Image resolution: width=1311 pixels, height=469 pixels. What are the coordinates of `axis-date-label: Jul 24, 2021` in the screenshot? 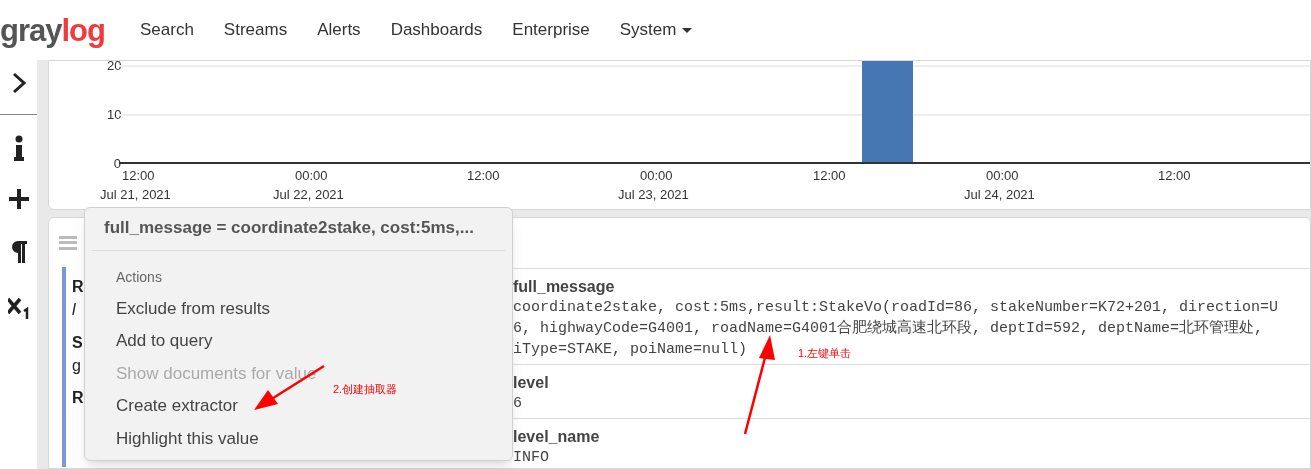 It's located at (999, 194).